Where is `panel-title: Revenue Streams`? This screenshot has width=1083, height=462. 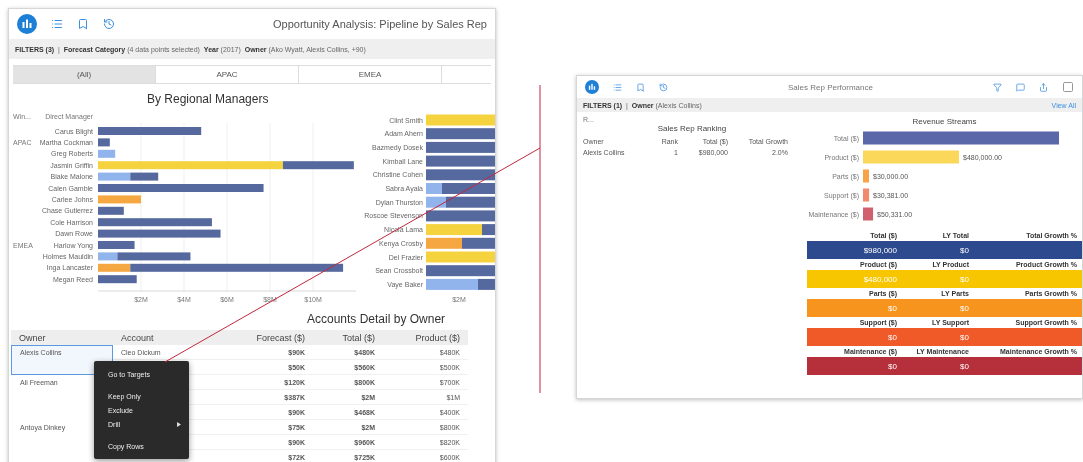
panel-title: Revenue Streams is located at coordinates (944, 122).